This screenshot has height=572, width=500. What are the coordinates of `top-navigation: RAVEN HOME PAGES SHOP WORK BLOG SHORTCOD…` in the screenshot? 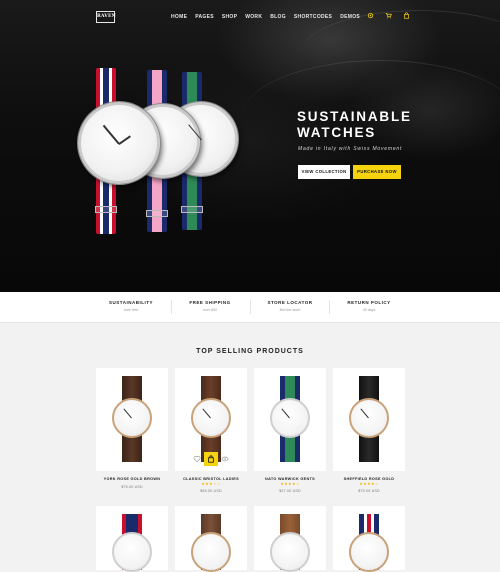 It's located at (250, 17).